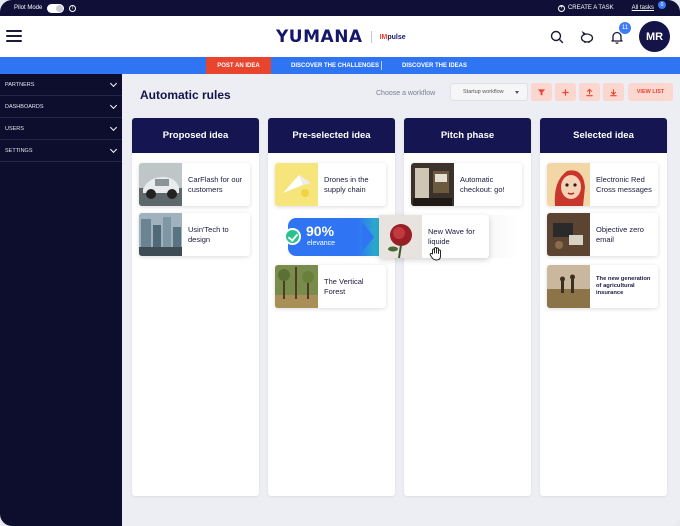 This screenshot has width=680, height=526. What do you see at coordinates (381, 65) in the screenshot?
I see `nav-divider` at bounding box center [381, 65].